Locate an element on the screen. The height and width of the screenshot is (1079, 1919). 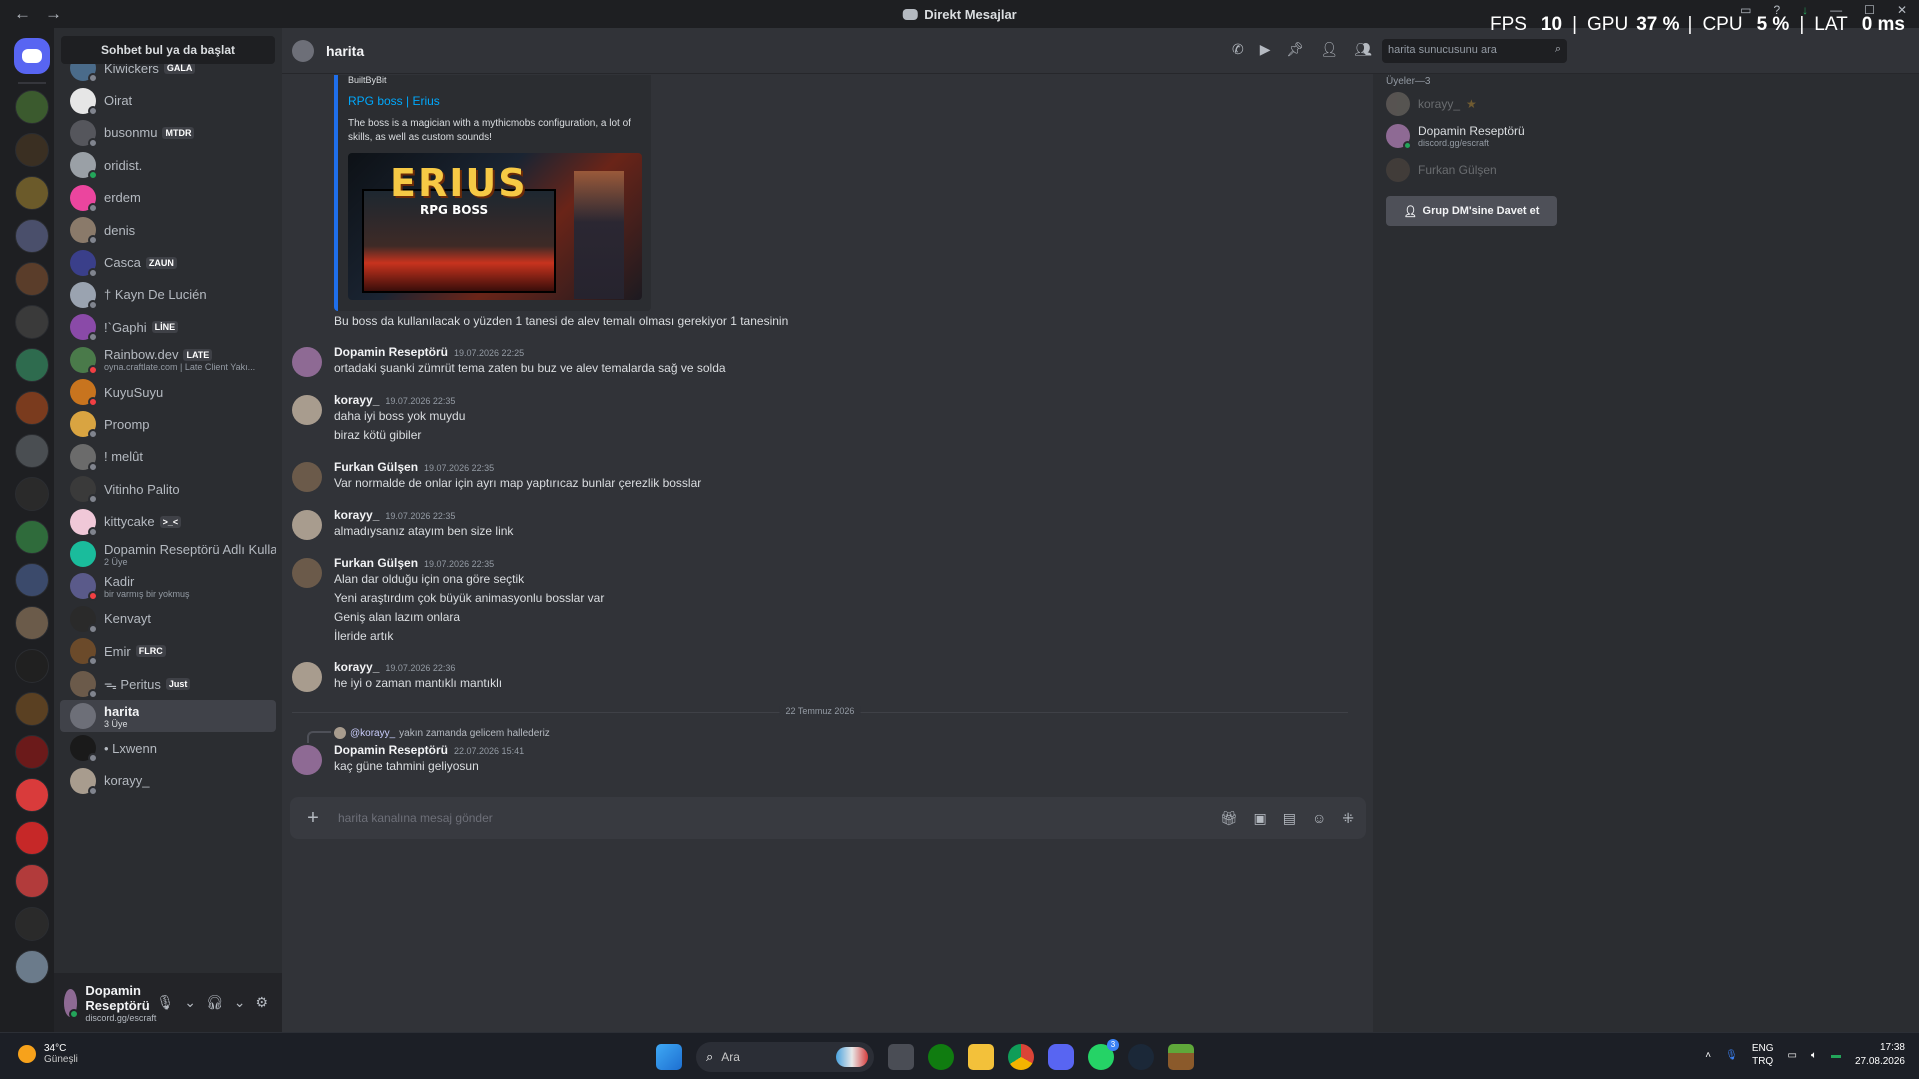
message-author: korayy_ 19.07.2026 22:35 is located at coordinates (394, 515).